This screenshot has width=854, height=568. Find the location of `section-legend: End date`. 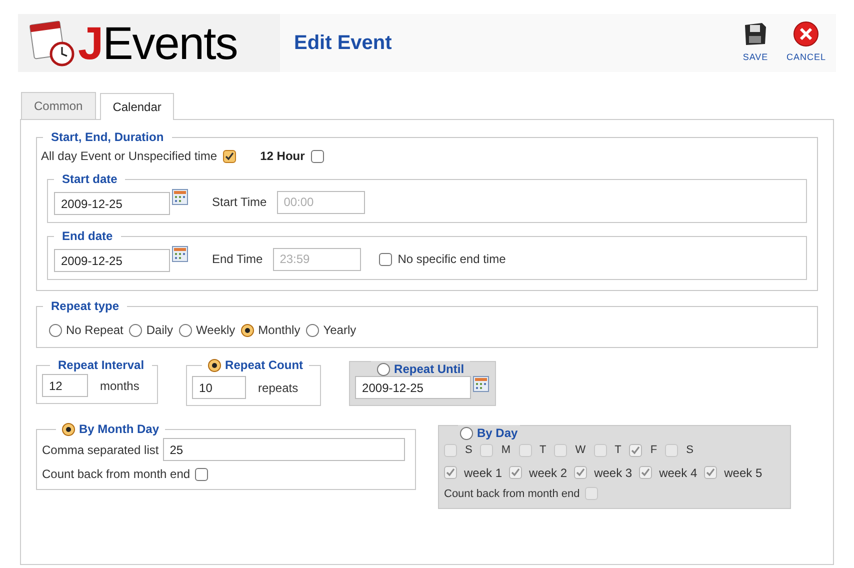

section-legend: End date is located at coordinates (87, 236).